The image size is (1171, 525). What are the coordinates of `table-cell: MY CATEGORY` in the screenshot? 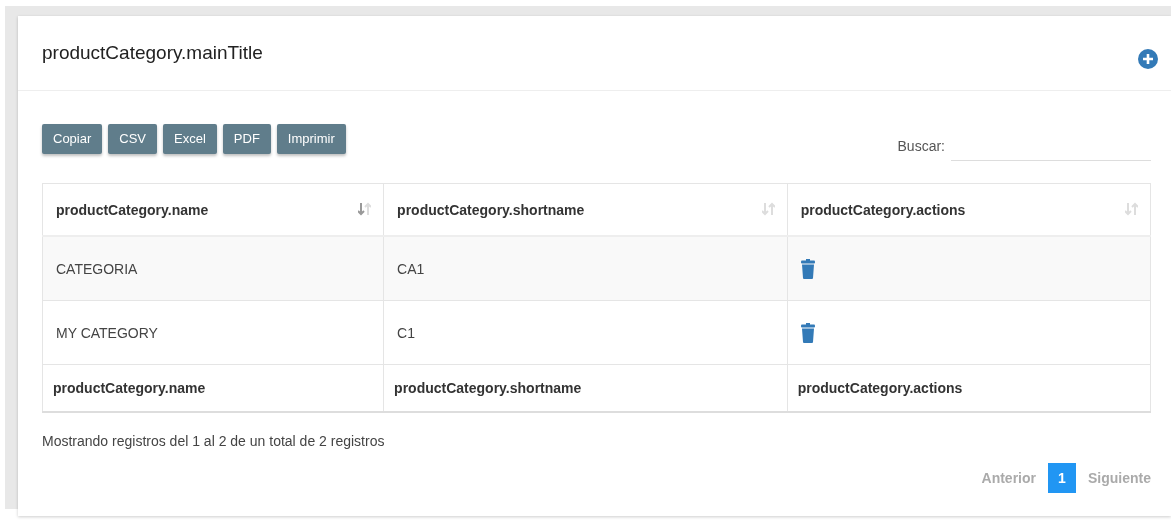 It's located at (213, 332).